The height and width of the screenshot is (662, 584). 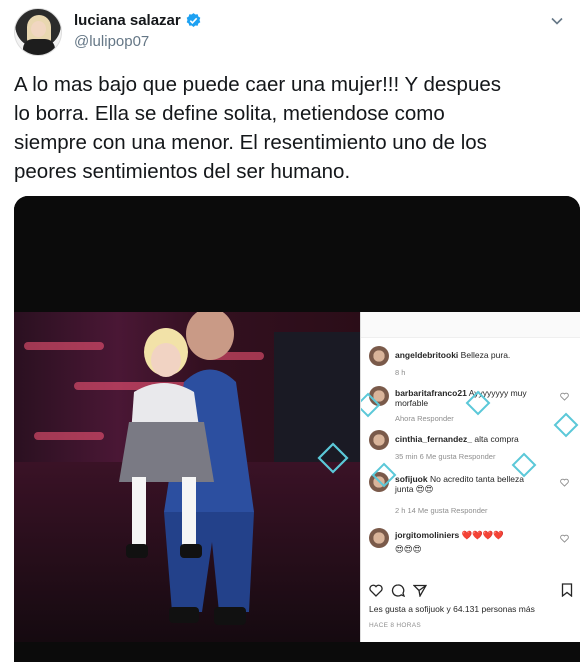 I want to click on user-handle: @lulipop07, so click(x=111, y=41).